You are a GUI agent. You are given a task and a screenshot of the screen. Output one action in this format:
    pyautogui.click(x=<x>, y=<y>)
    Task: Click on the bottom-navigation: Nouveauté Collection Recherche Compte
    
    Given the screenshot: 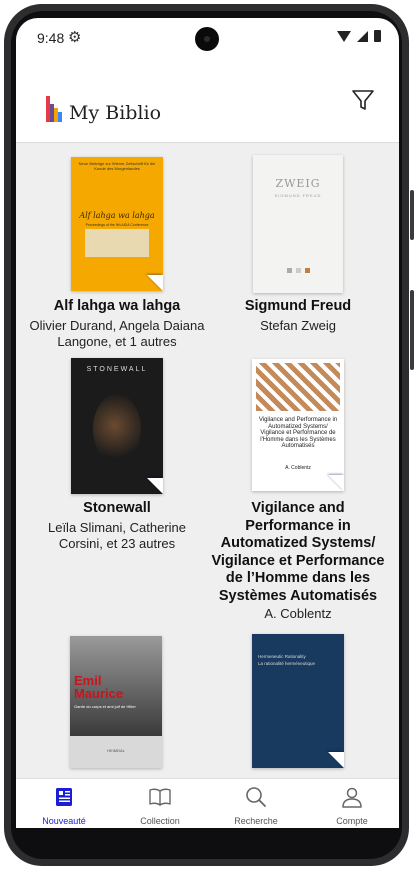 What is the action you would take?
    pyautogui.click(x=207, y=803)
    